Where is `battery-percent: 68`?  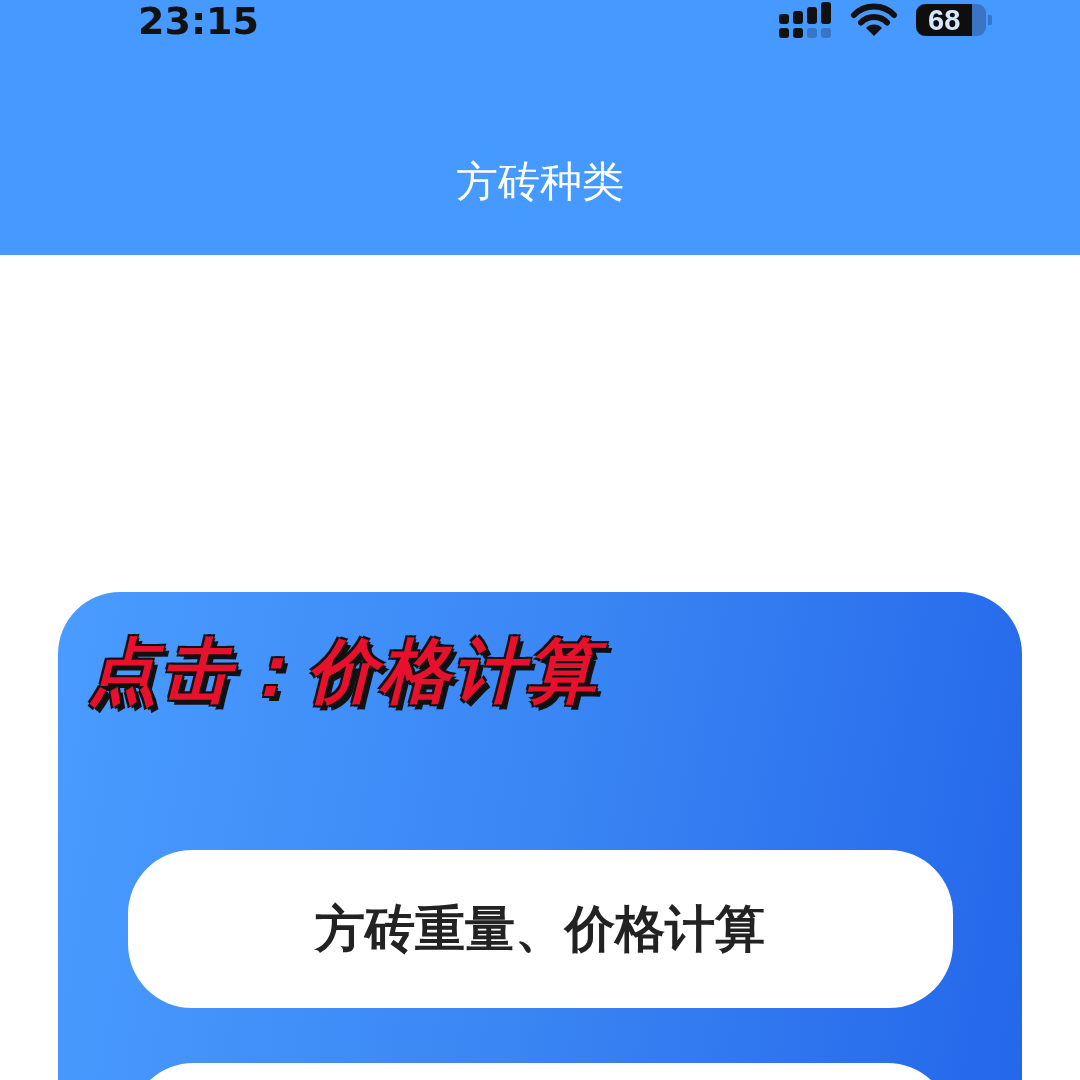
battery-percent: 68 is located at coordinates (944, 20).